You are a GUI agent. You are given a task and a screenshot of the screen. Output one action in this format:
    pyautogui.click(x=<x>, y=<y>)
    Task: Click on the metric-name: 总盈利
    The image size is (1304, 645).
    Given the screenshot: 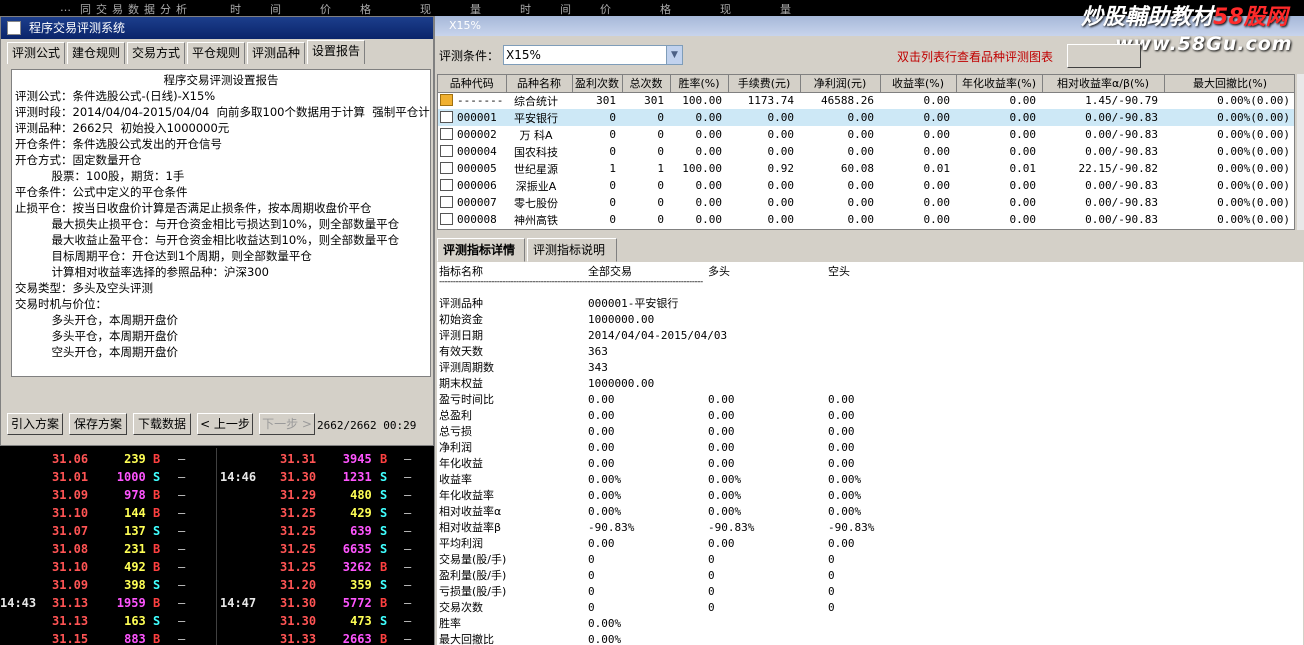 What is the action you would take?
    pyautogui.click(x=455, y=415)
    